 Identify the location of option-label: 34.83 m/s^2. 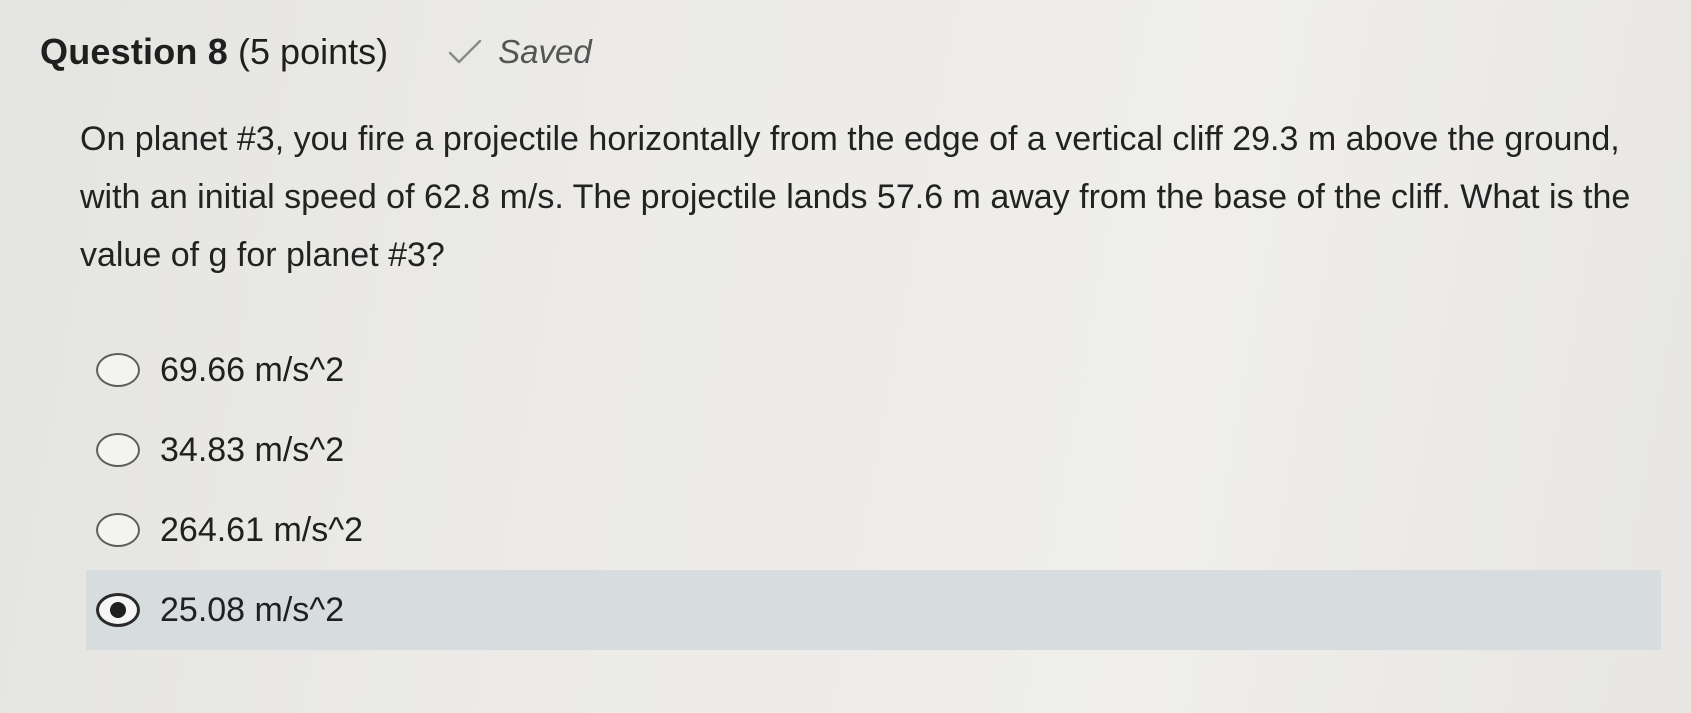
(252, 450).